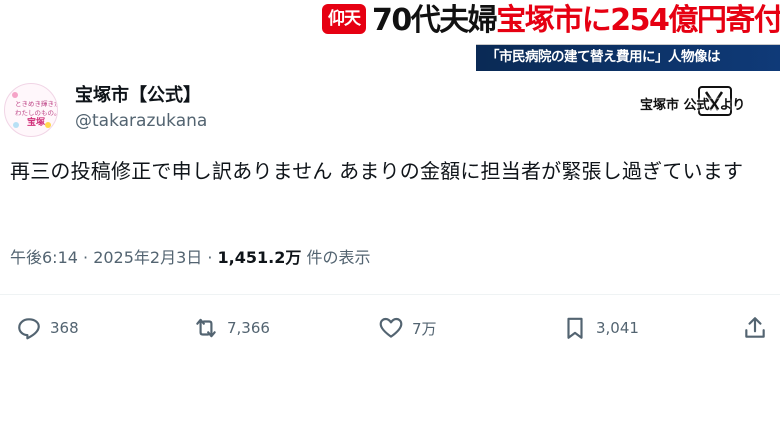 This screenshot has height=433, width=780. I want to click on account-handle: @takarazukana, so click(141, 121).